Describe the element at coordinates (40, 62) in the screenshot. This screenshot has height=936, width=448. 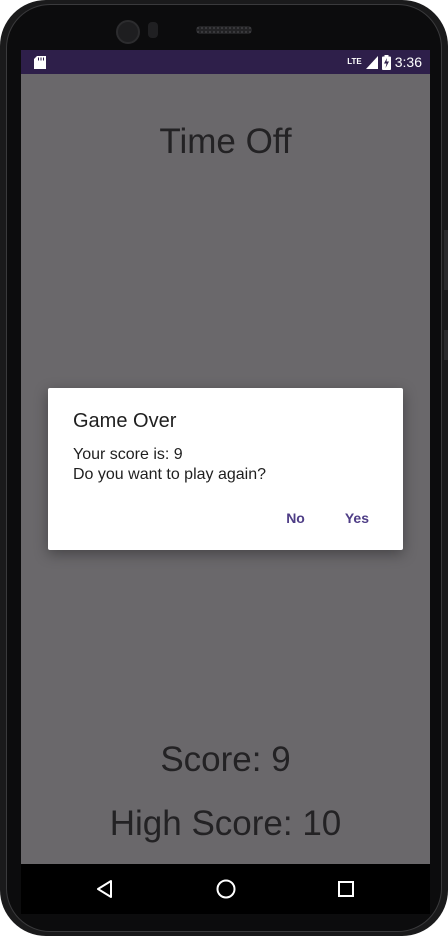
I see `sd-card-icon` at that location.